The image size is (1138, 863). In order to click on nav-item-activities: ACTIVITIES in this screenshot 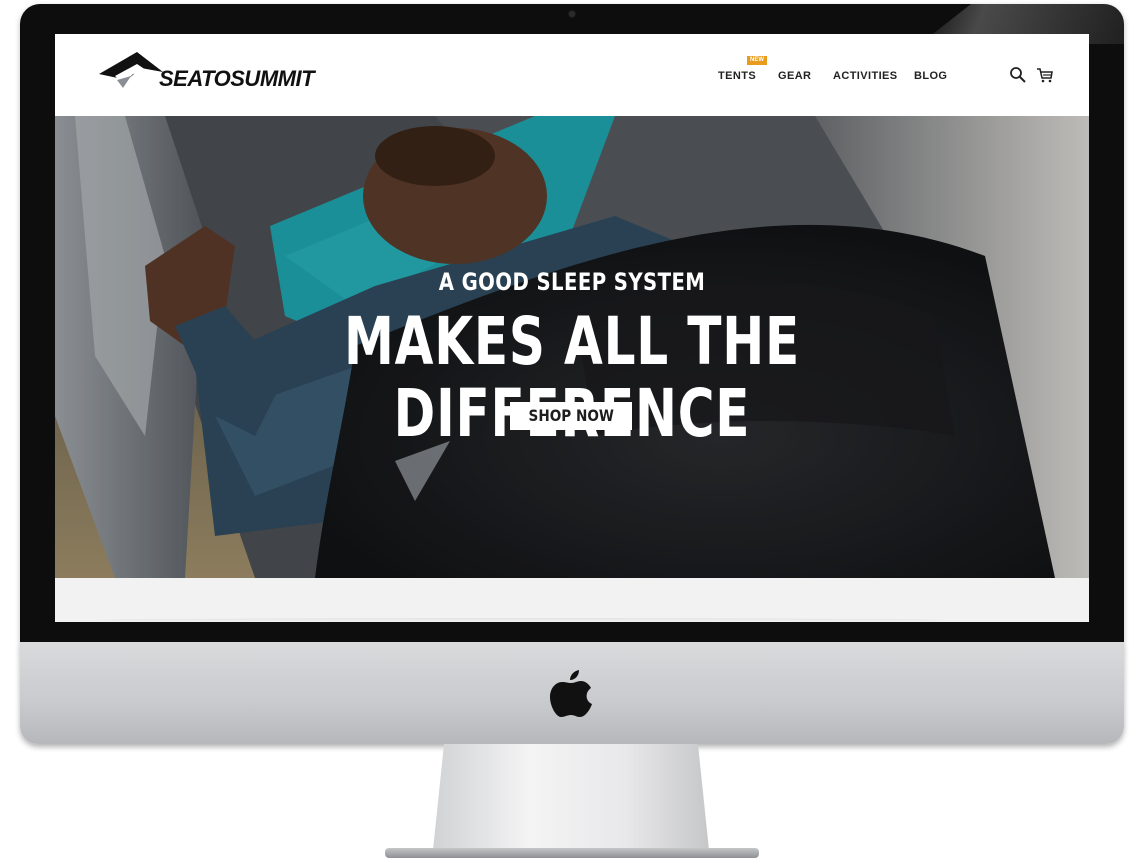, I will do `click(865, 76)`.